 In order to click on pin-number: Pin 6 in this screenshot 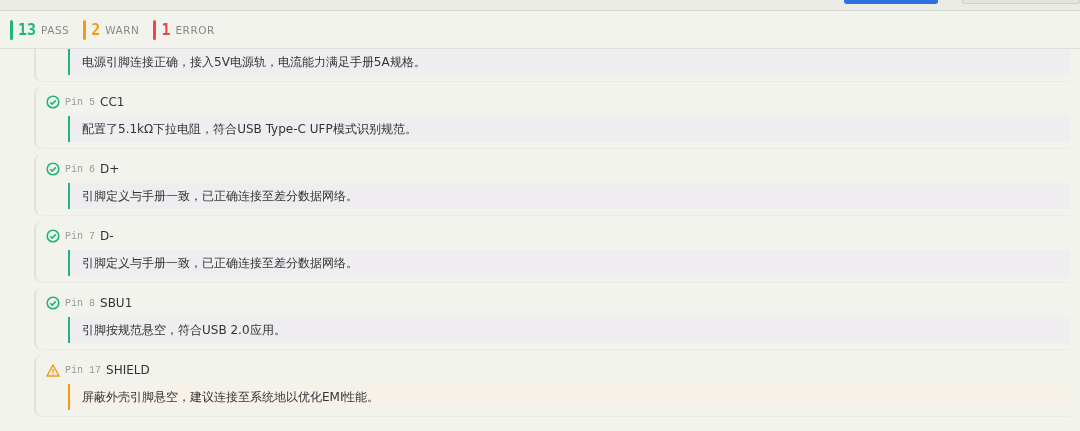, I will do `click(80, 169)`.